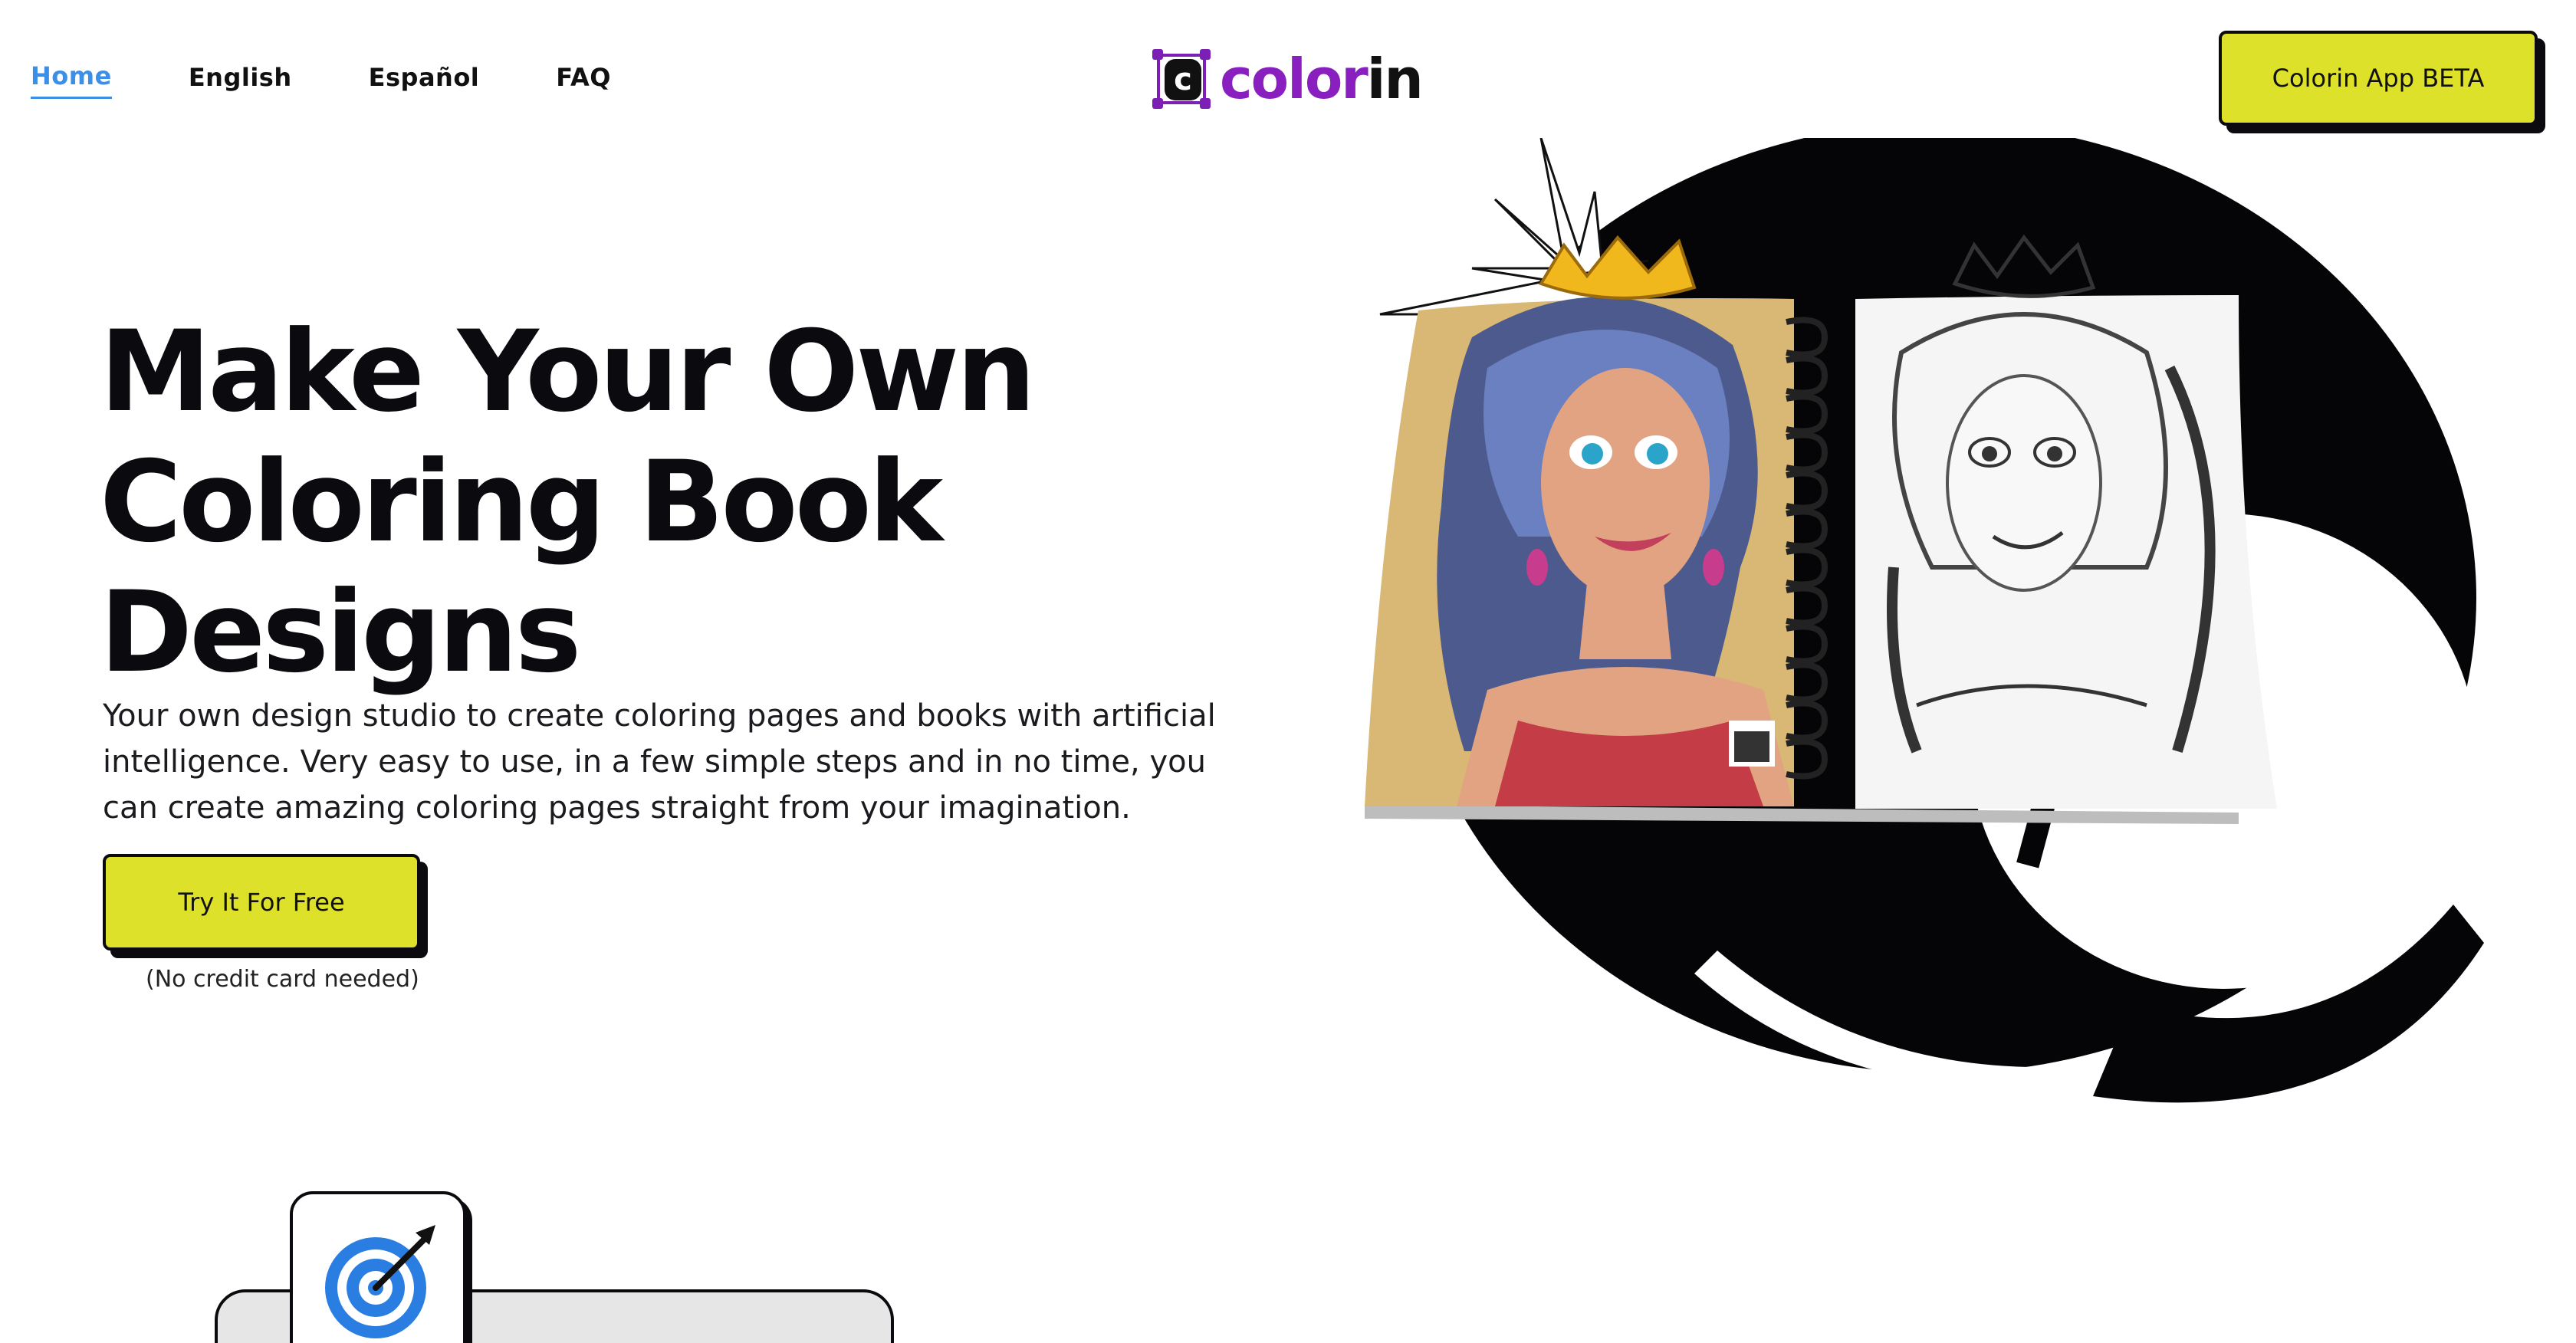  Describe the element at coordinates (71, 80) in the screenshot. I see `nav-home-link: Home` at that location.